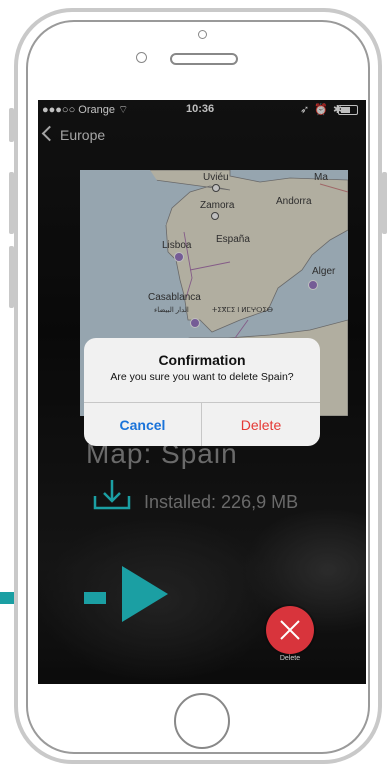 The height and width of the screenshot is (773, 388). What do you see at coordinates (261, 424) in the screenshot?
I see `confirm-delete-button: Delete` at bounding box center [261, 424].